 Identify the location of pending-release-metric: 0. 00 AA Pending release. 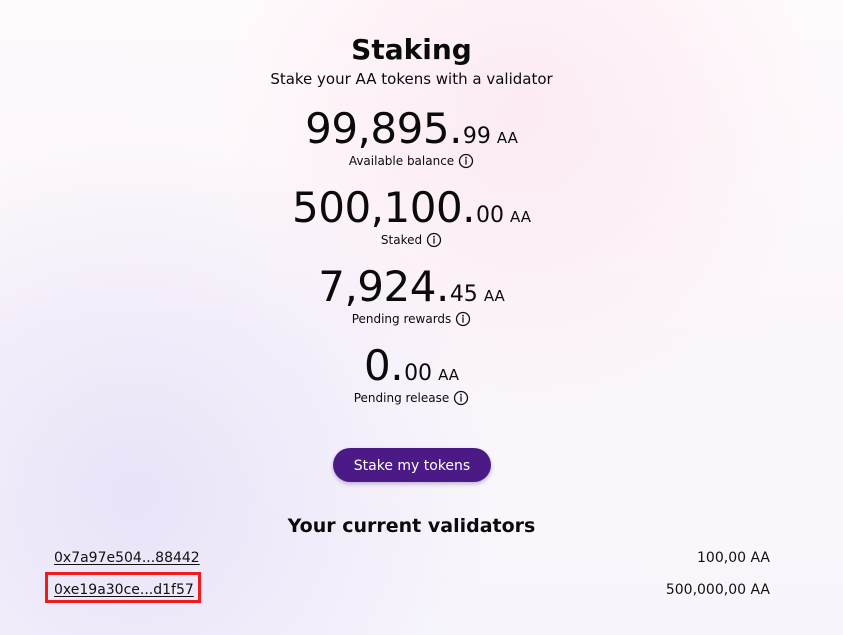
(411, 375).